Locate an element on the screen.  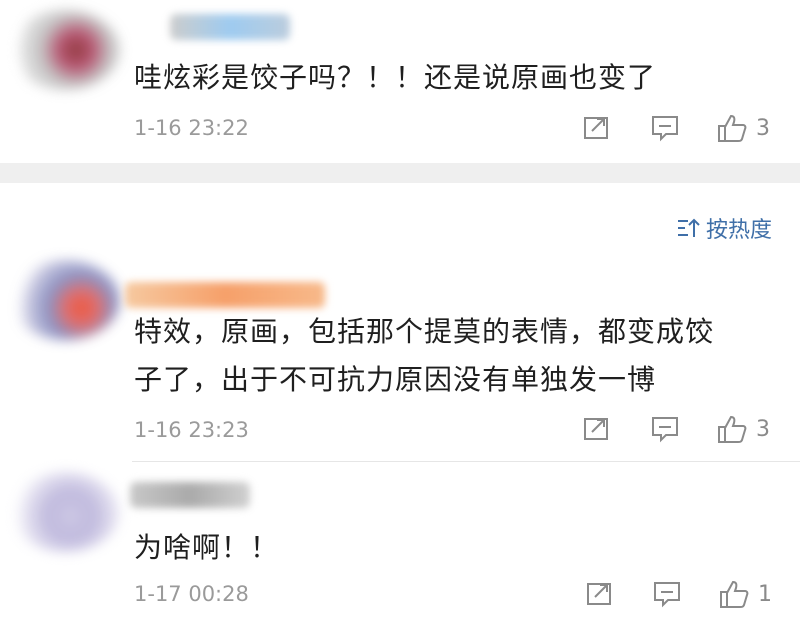
comment-time: 1-16 23:22 is located at coordinates (191, 128).